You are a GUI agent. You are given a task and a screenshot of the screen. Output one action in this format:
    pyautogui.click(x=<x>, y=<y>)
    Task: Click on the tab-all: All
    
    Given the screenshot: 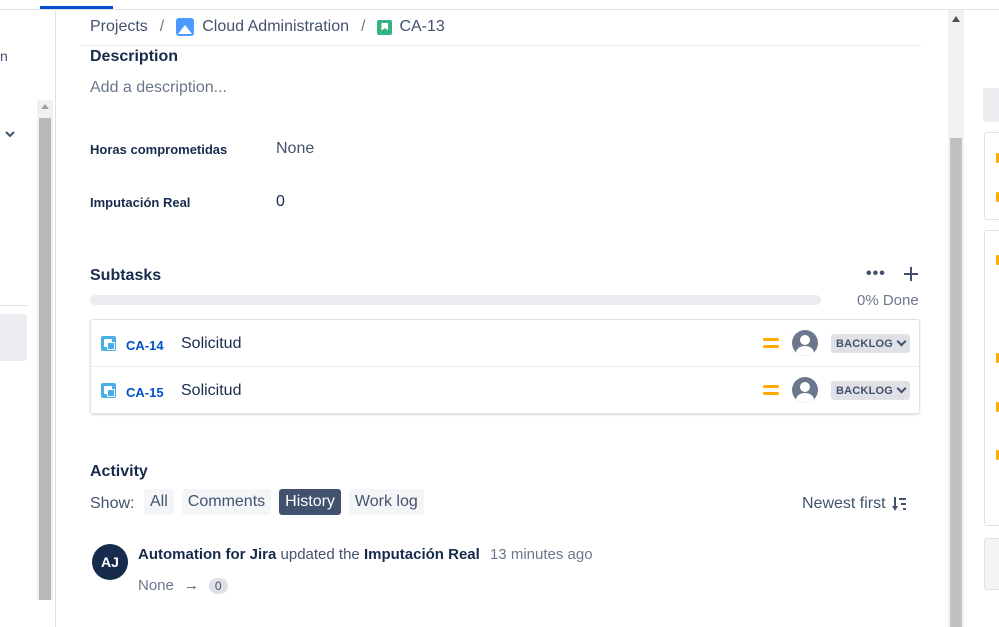 What is the action you would take?
    pyautogui.click(x=159, y=502)
    